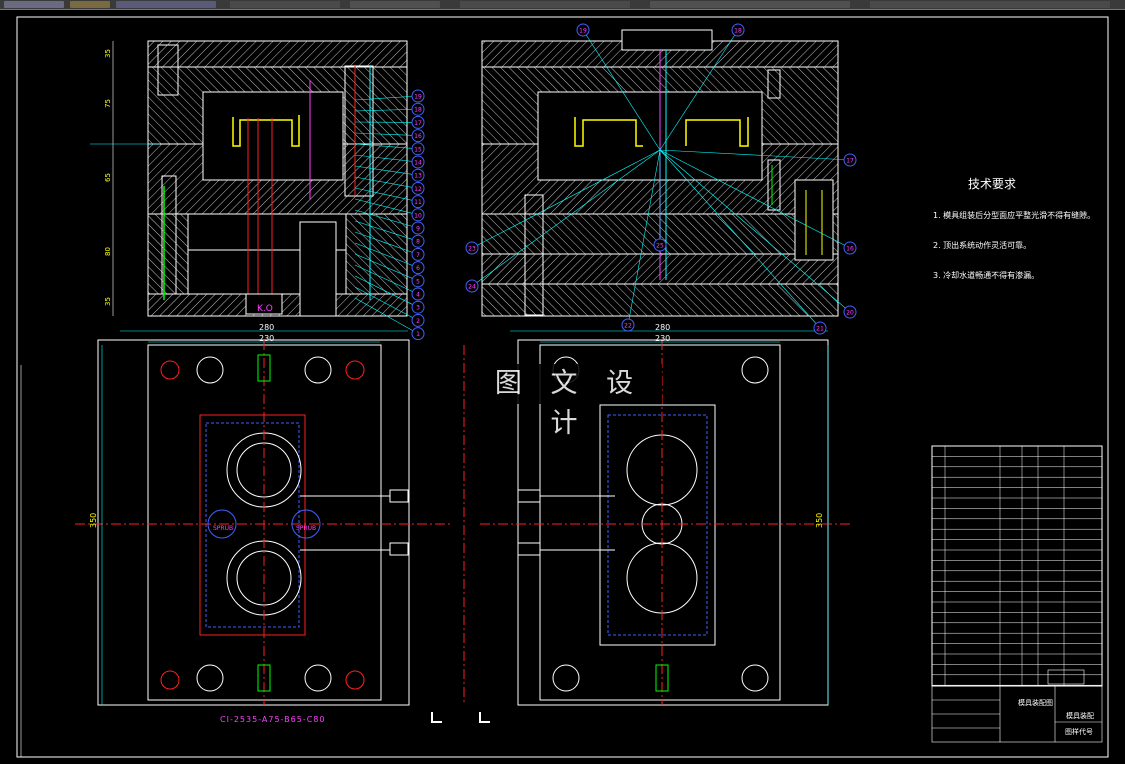 This screenshot has width=1125, height=764. I want to click on balloon-number: 13, so click(418, 176).